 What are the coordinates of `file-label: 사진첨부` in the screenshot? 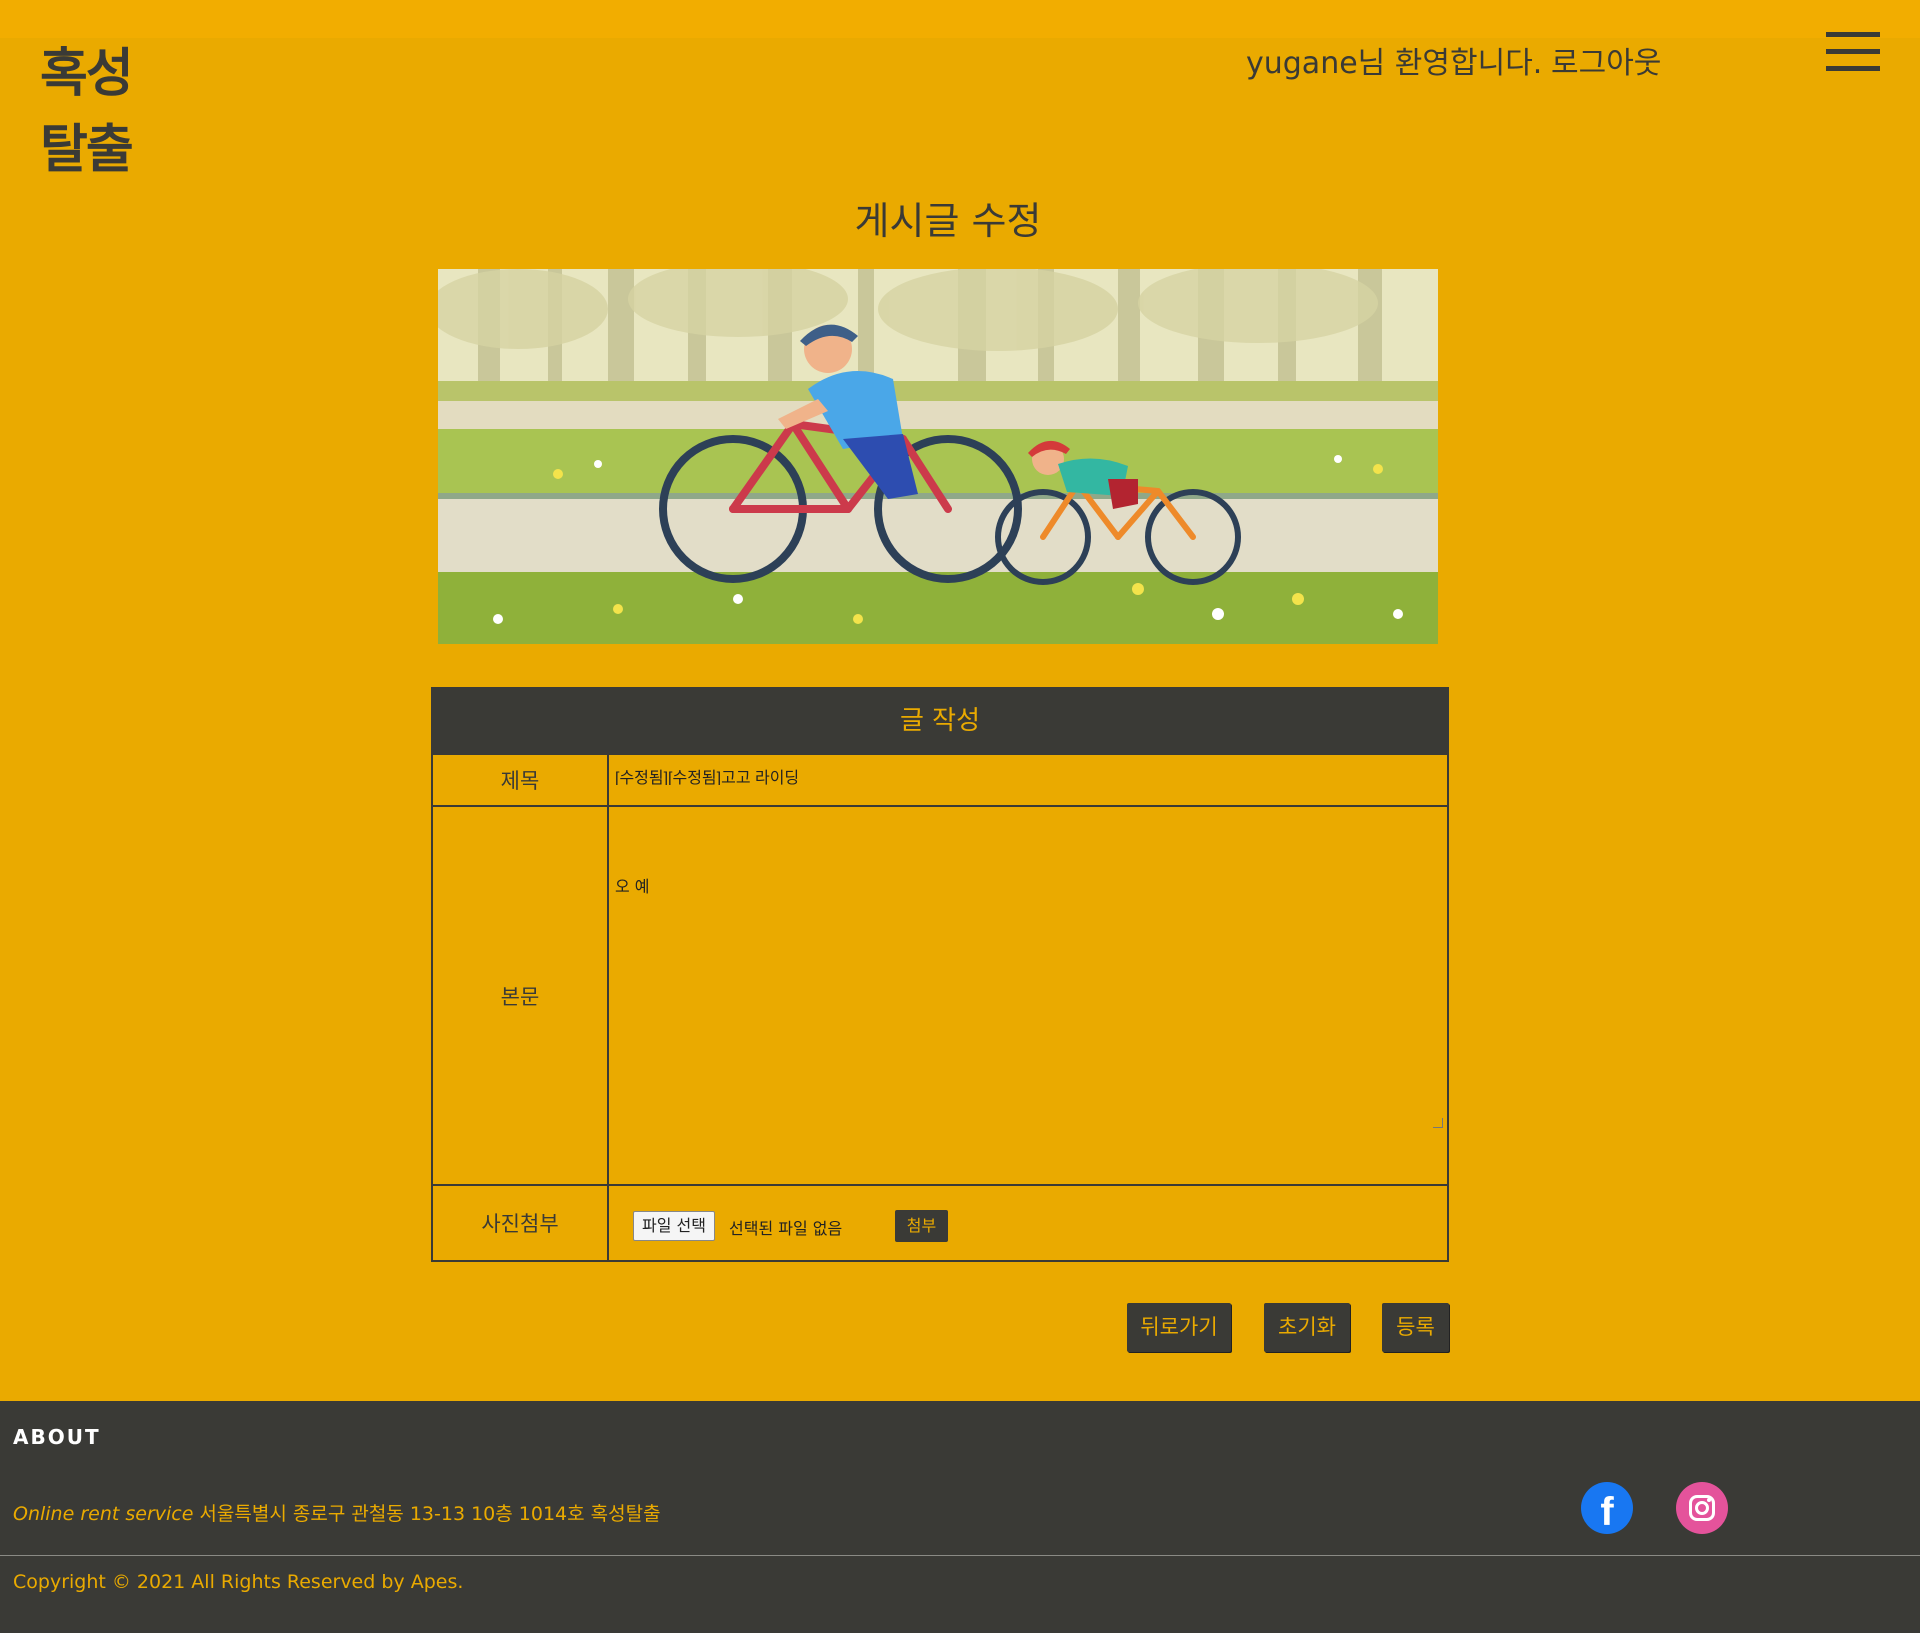 It's located at (521, 1223).